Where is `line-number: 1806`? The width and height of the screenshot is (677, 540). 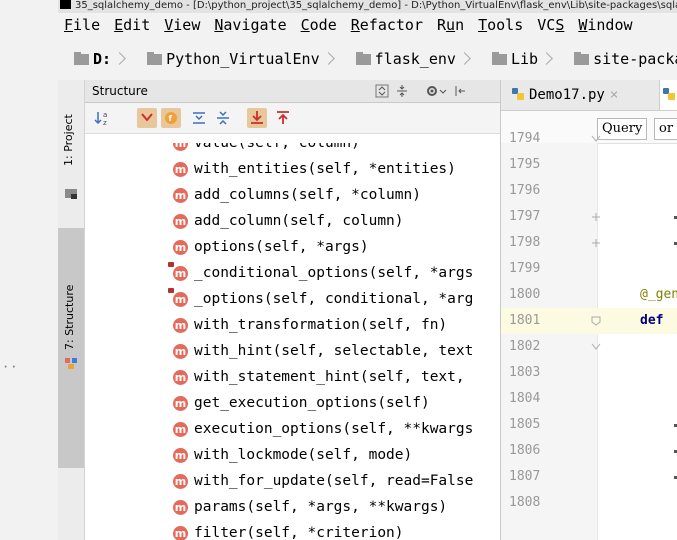 line-number: 1806 is located at coordinates (525, 450).